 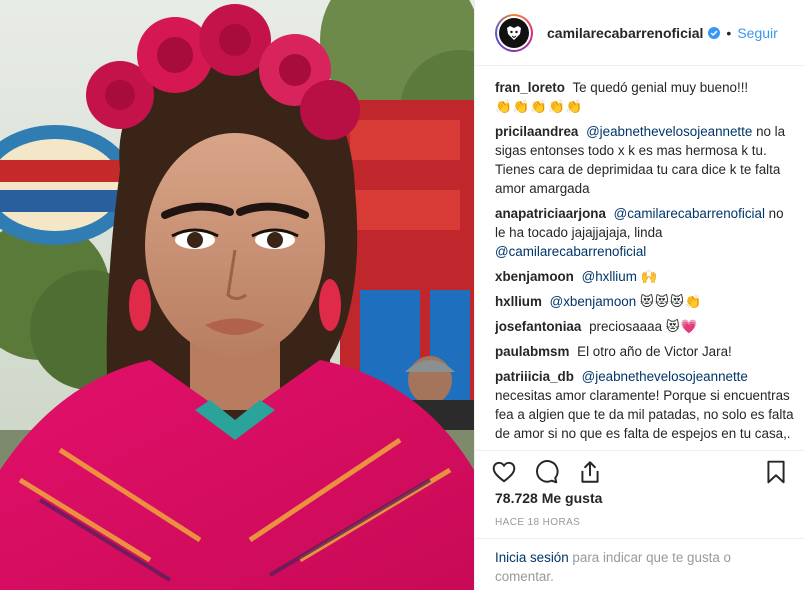 I want to click on comment-item: paulabmsm El otro año de Victor Jara!, so click(x=646, y=351).